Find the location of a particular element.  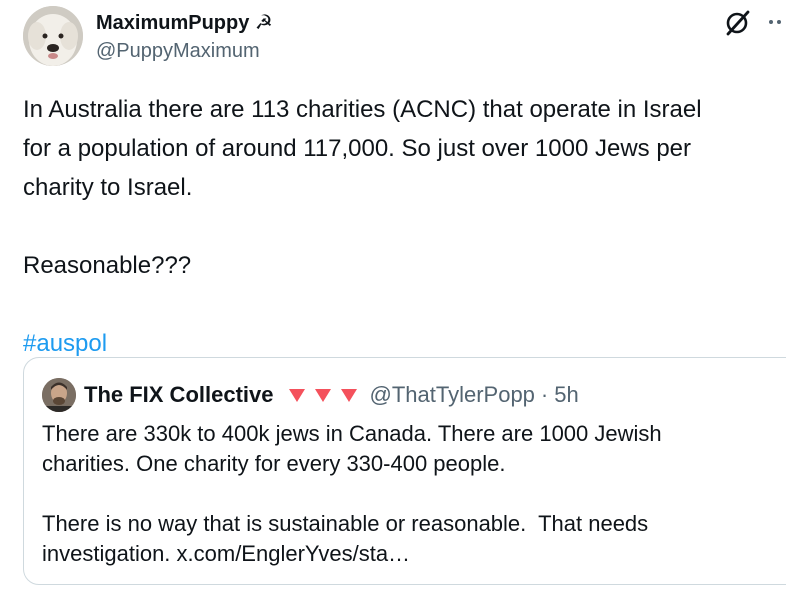

hashtag-link: #auspol is located at coordinates (65, 343).